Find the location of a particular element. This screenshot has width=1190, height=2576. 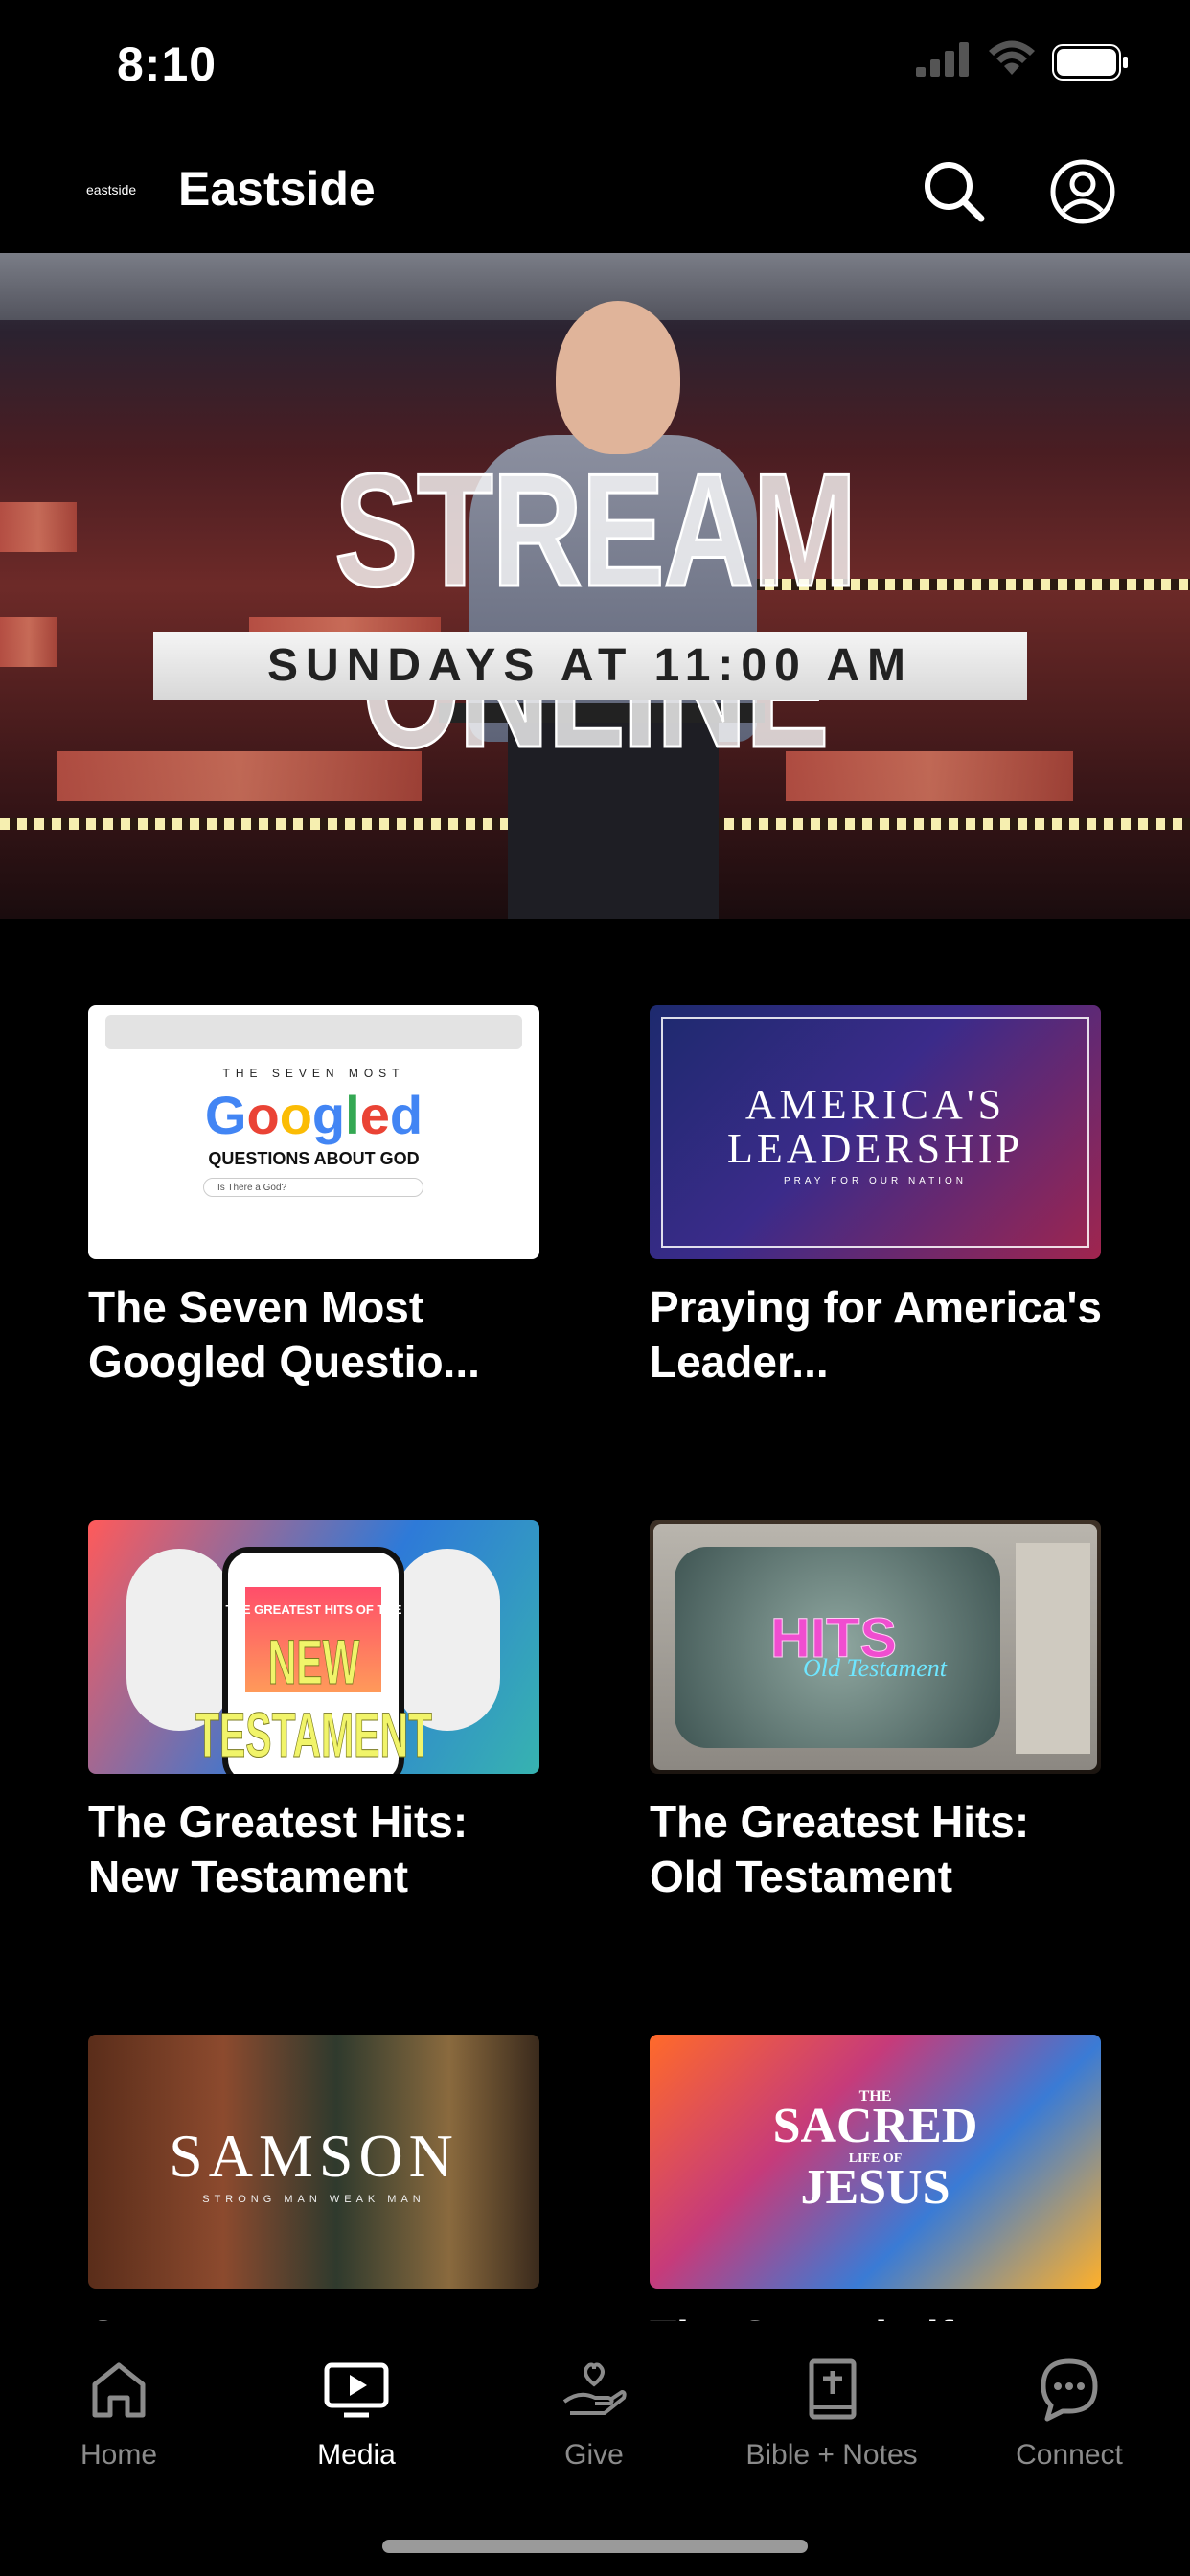

tab-label: Give is located at coordinates (594, 2455).